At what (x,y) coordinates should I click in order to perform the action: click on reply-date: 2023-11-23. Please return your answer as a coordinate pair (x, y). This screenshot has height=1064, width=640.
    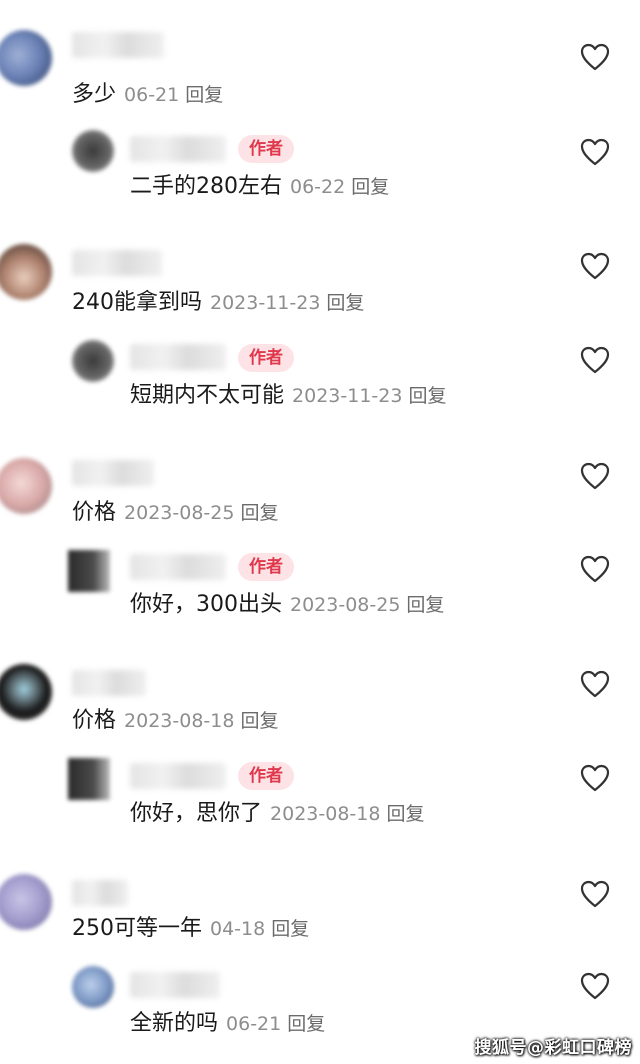
    Looking at the image, I should click on (347, 396).